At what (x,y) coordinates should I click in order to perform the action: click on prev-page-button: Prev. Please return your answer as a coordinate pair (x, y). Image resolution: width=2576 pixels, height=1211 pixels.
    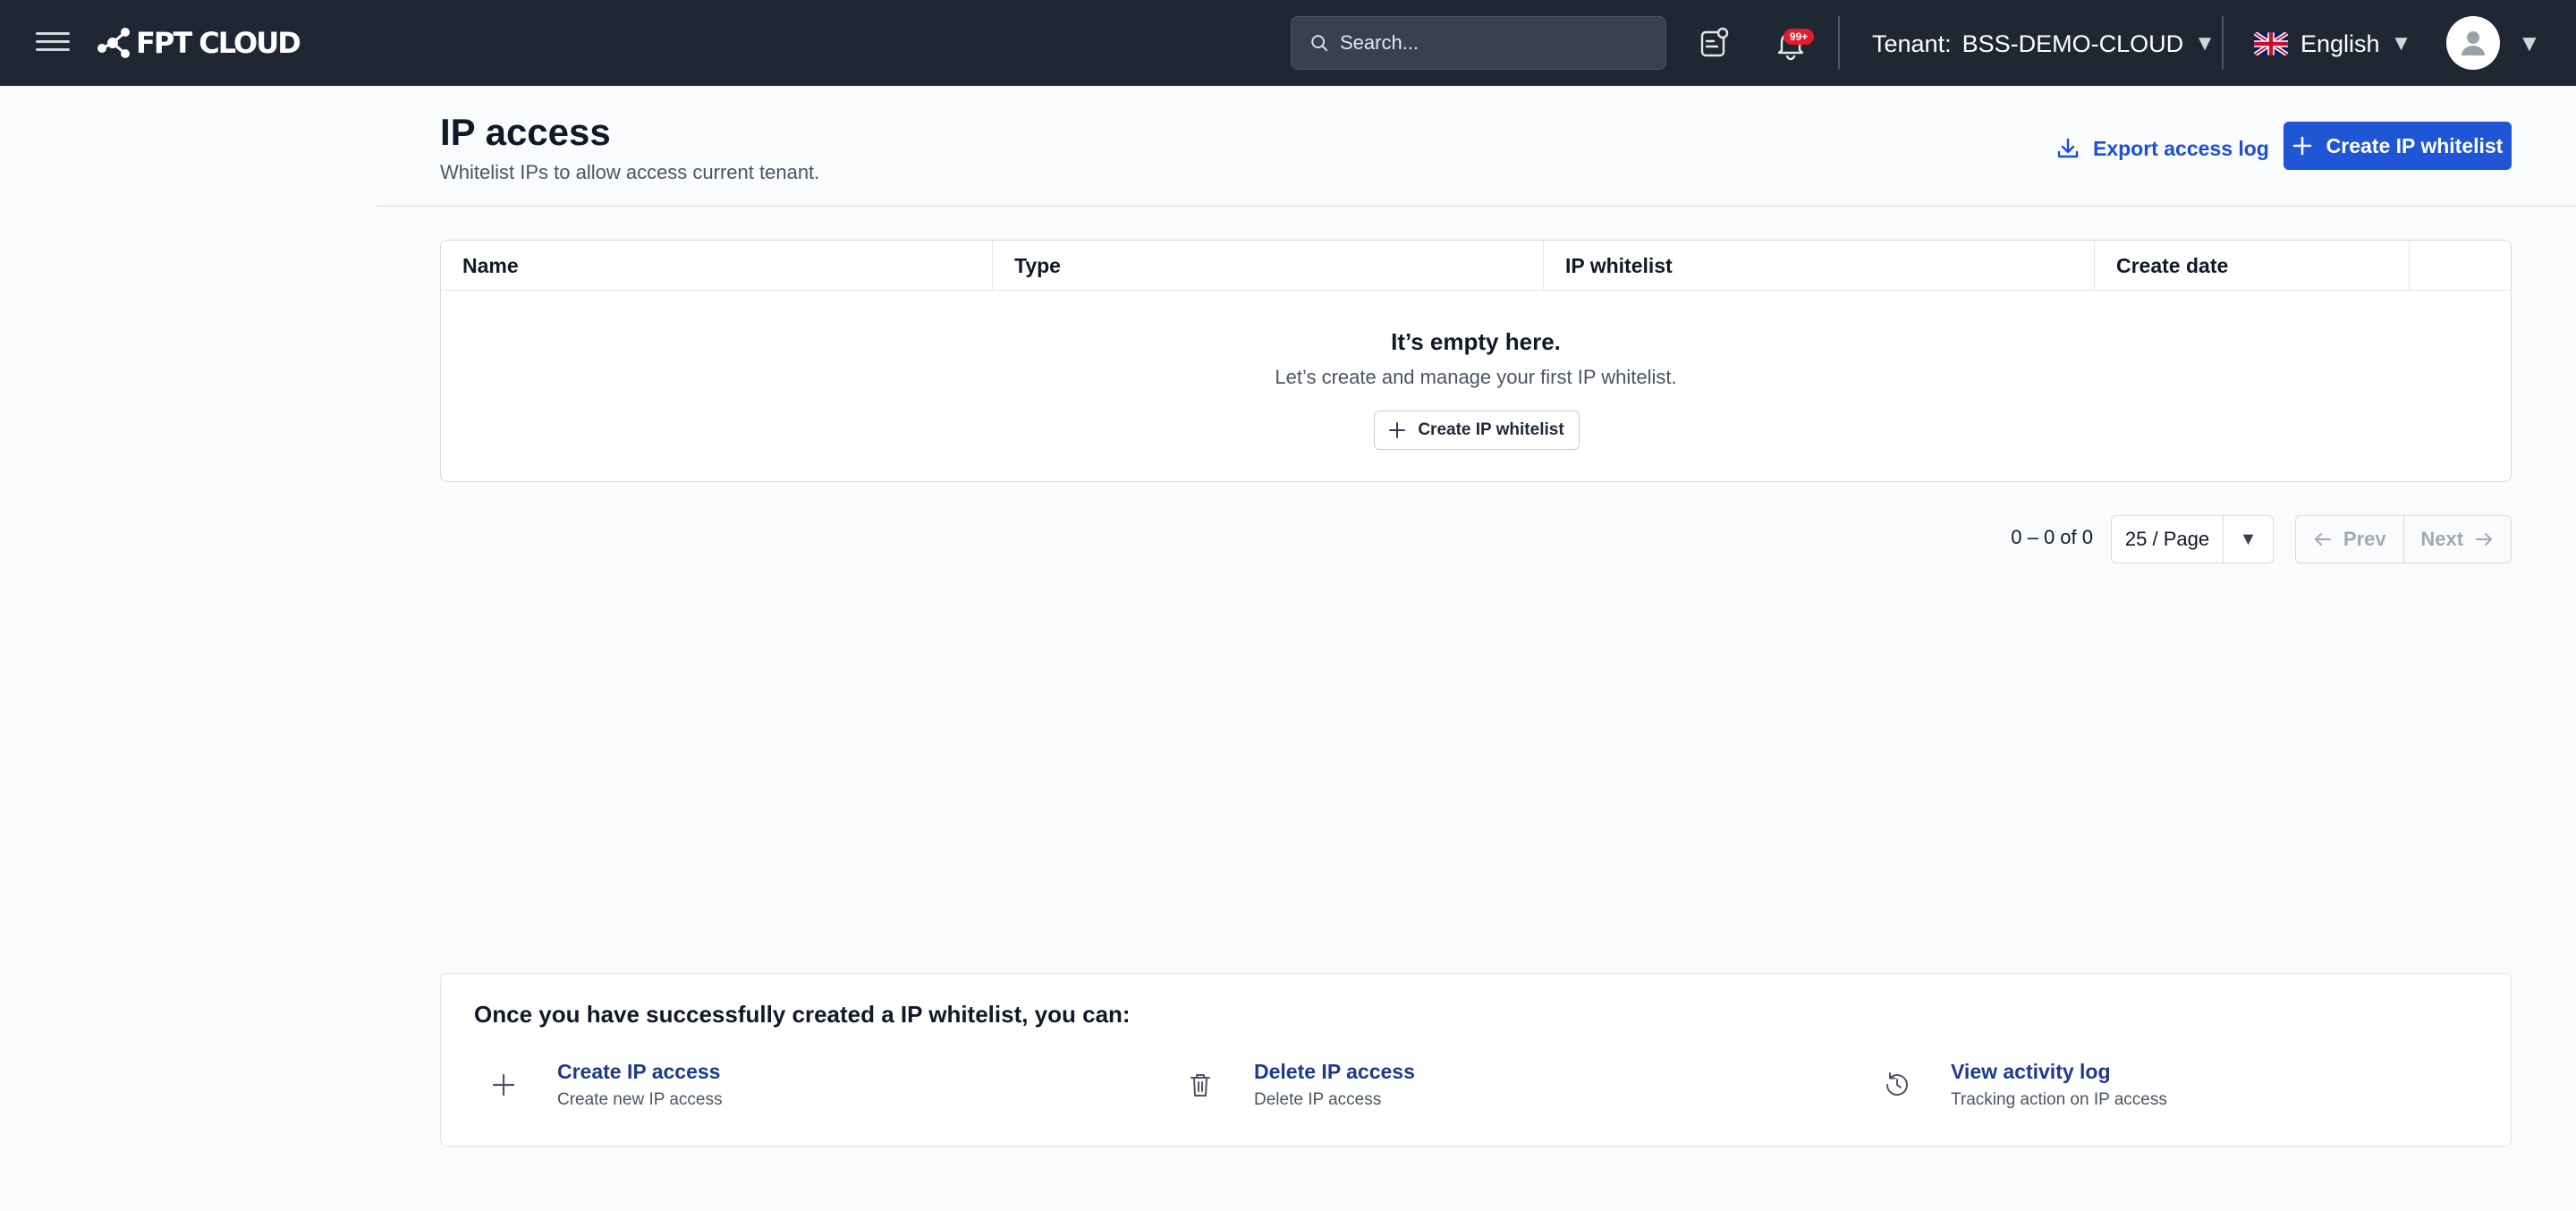
    Looking at the image, I should click on (2350, 539).